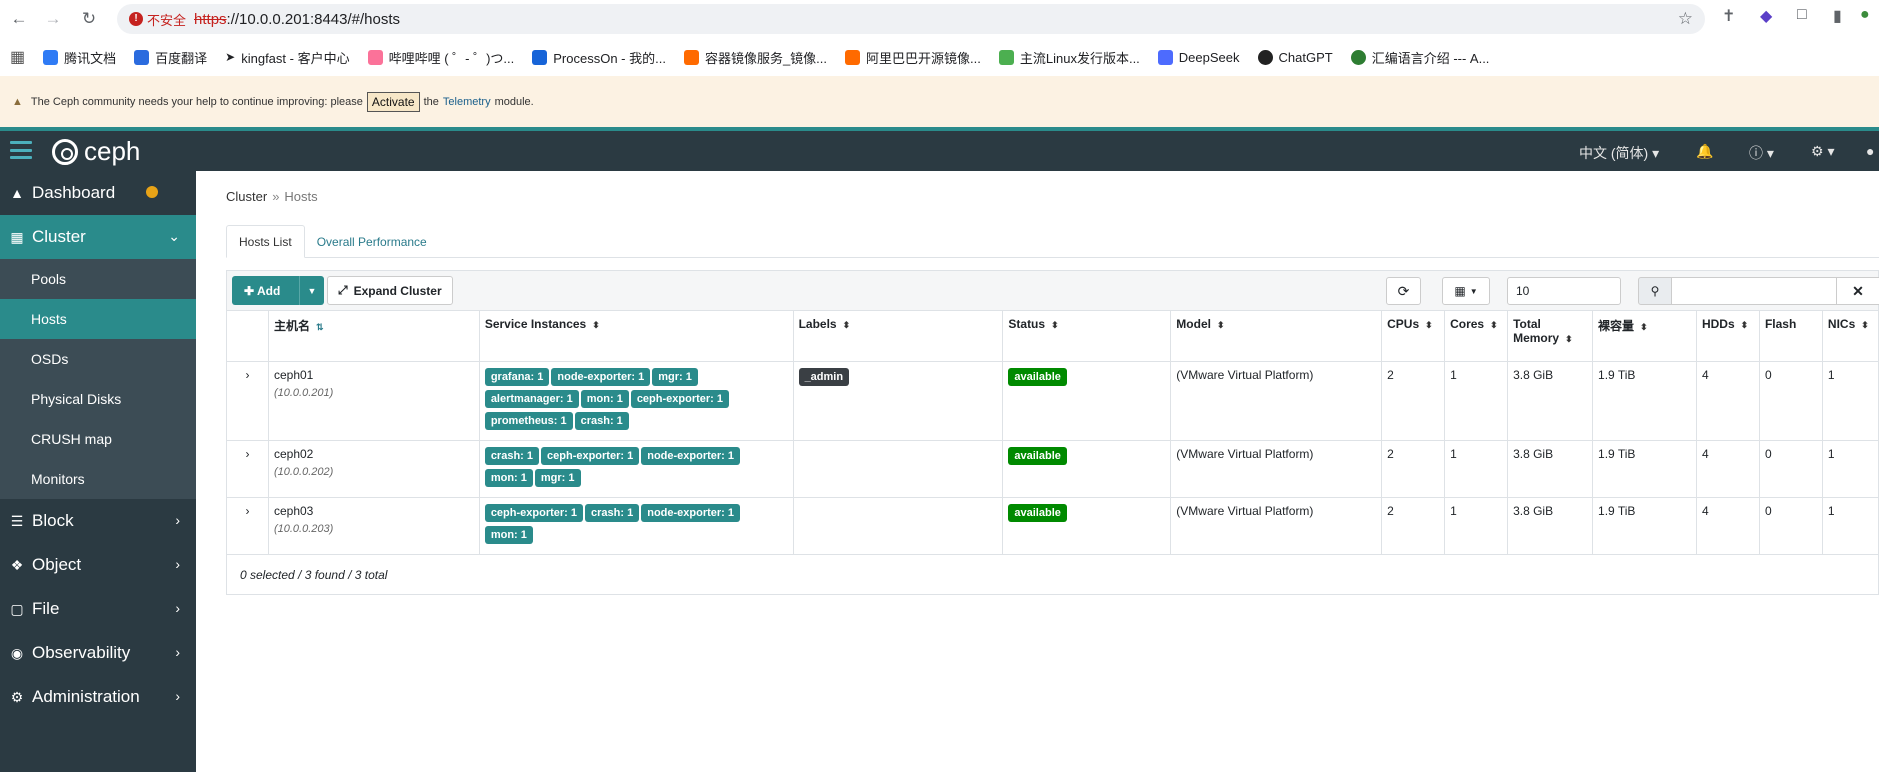 This screenshot has height=772, width=1879. Describe the element at coordinates (96, 151) in the screenshot. I see `ceph-logo: ceph` at that location.